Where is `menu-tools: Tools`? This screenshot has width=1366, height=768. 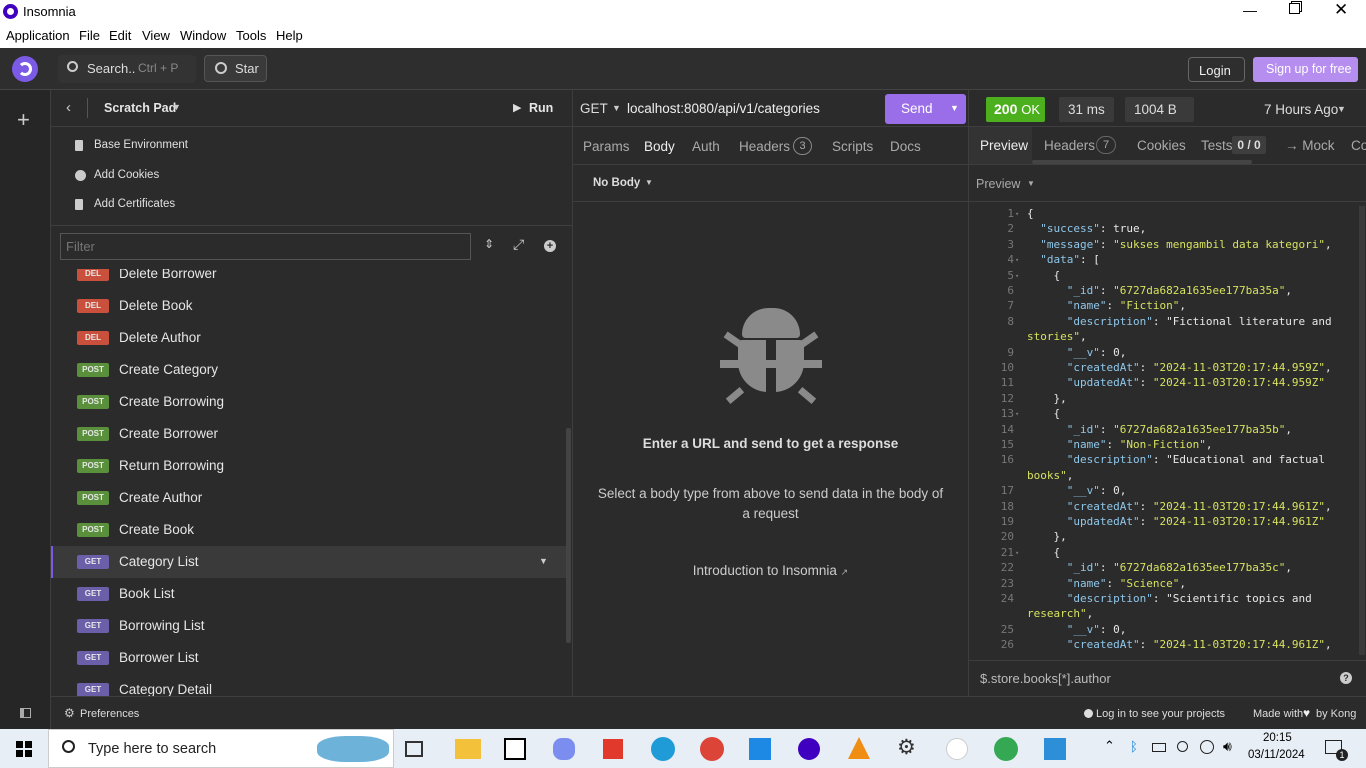
menu-tools: Tools is located at coordinates (251, 35).